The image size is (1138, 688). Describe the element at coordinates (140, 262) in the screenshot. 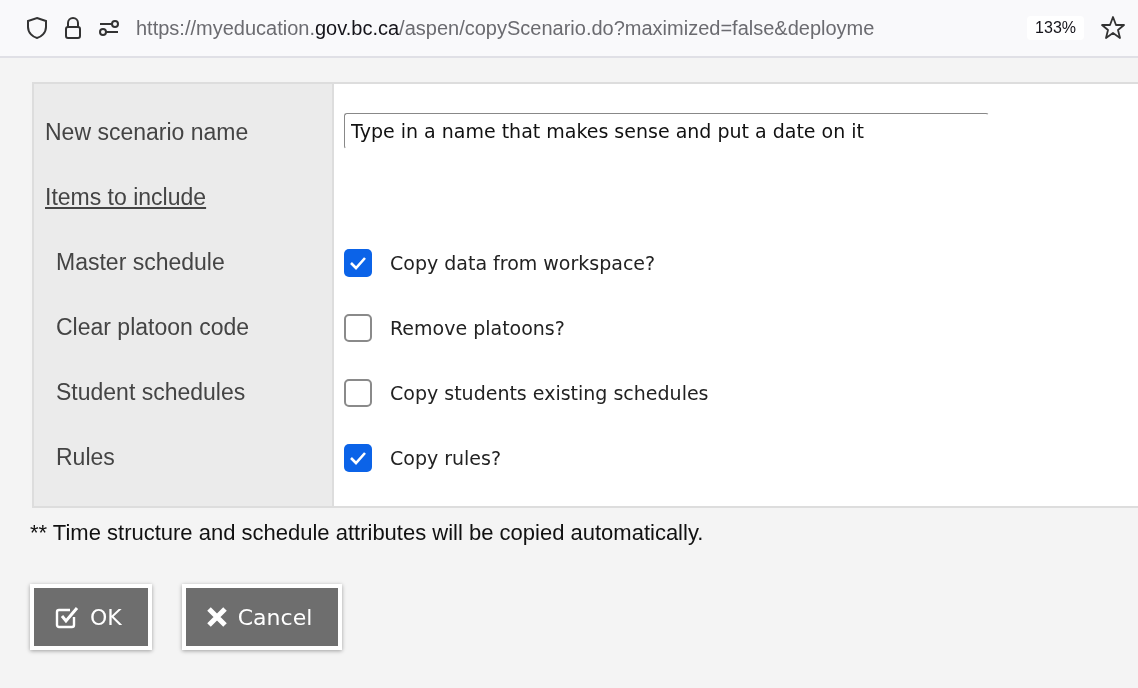

I see `option-label: Master schedule` at that location.